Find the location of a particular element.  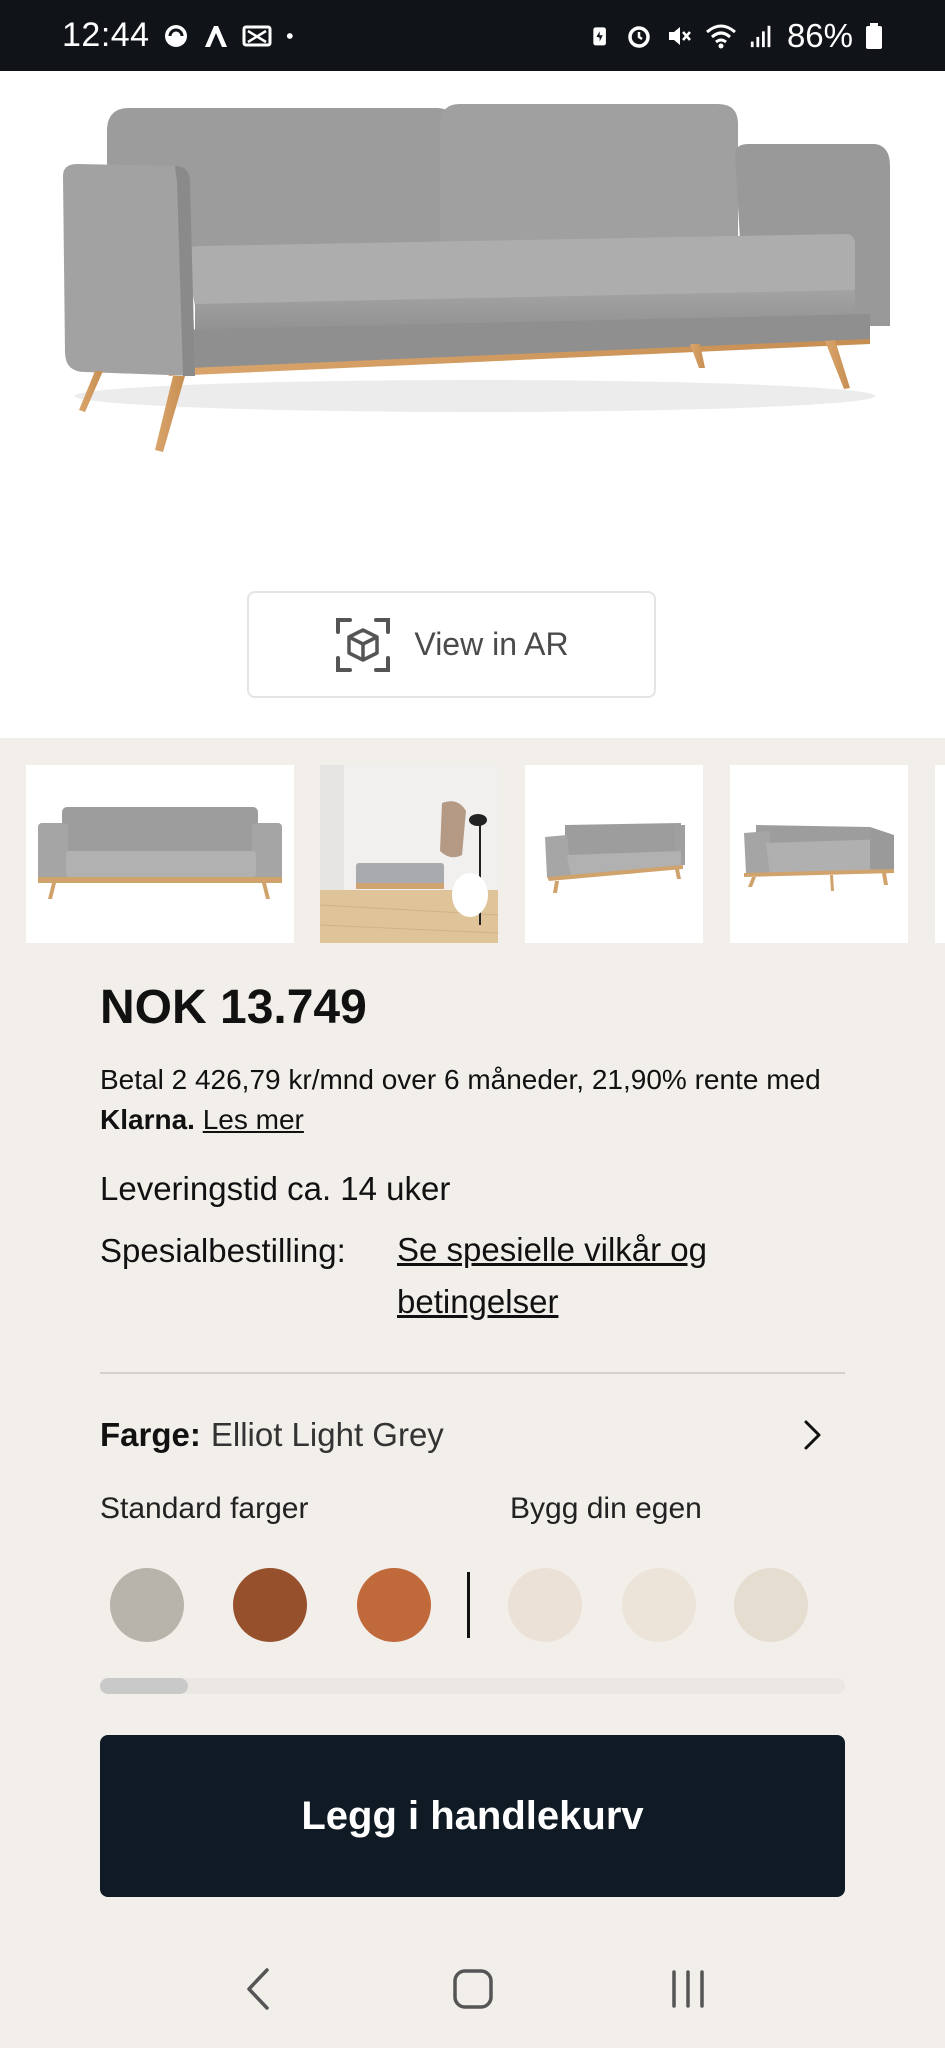

custom-colors-label: Bygg din egen is located at coordinates (606, 1508).